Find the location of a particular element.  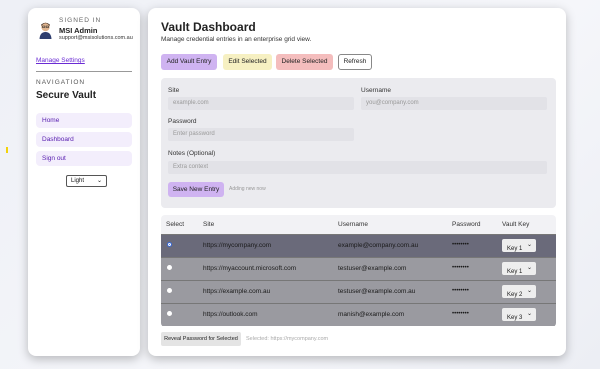

row-username: example@company.com.au is located at coordinates (378, 245).